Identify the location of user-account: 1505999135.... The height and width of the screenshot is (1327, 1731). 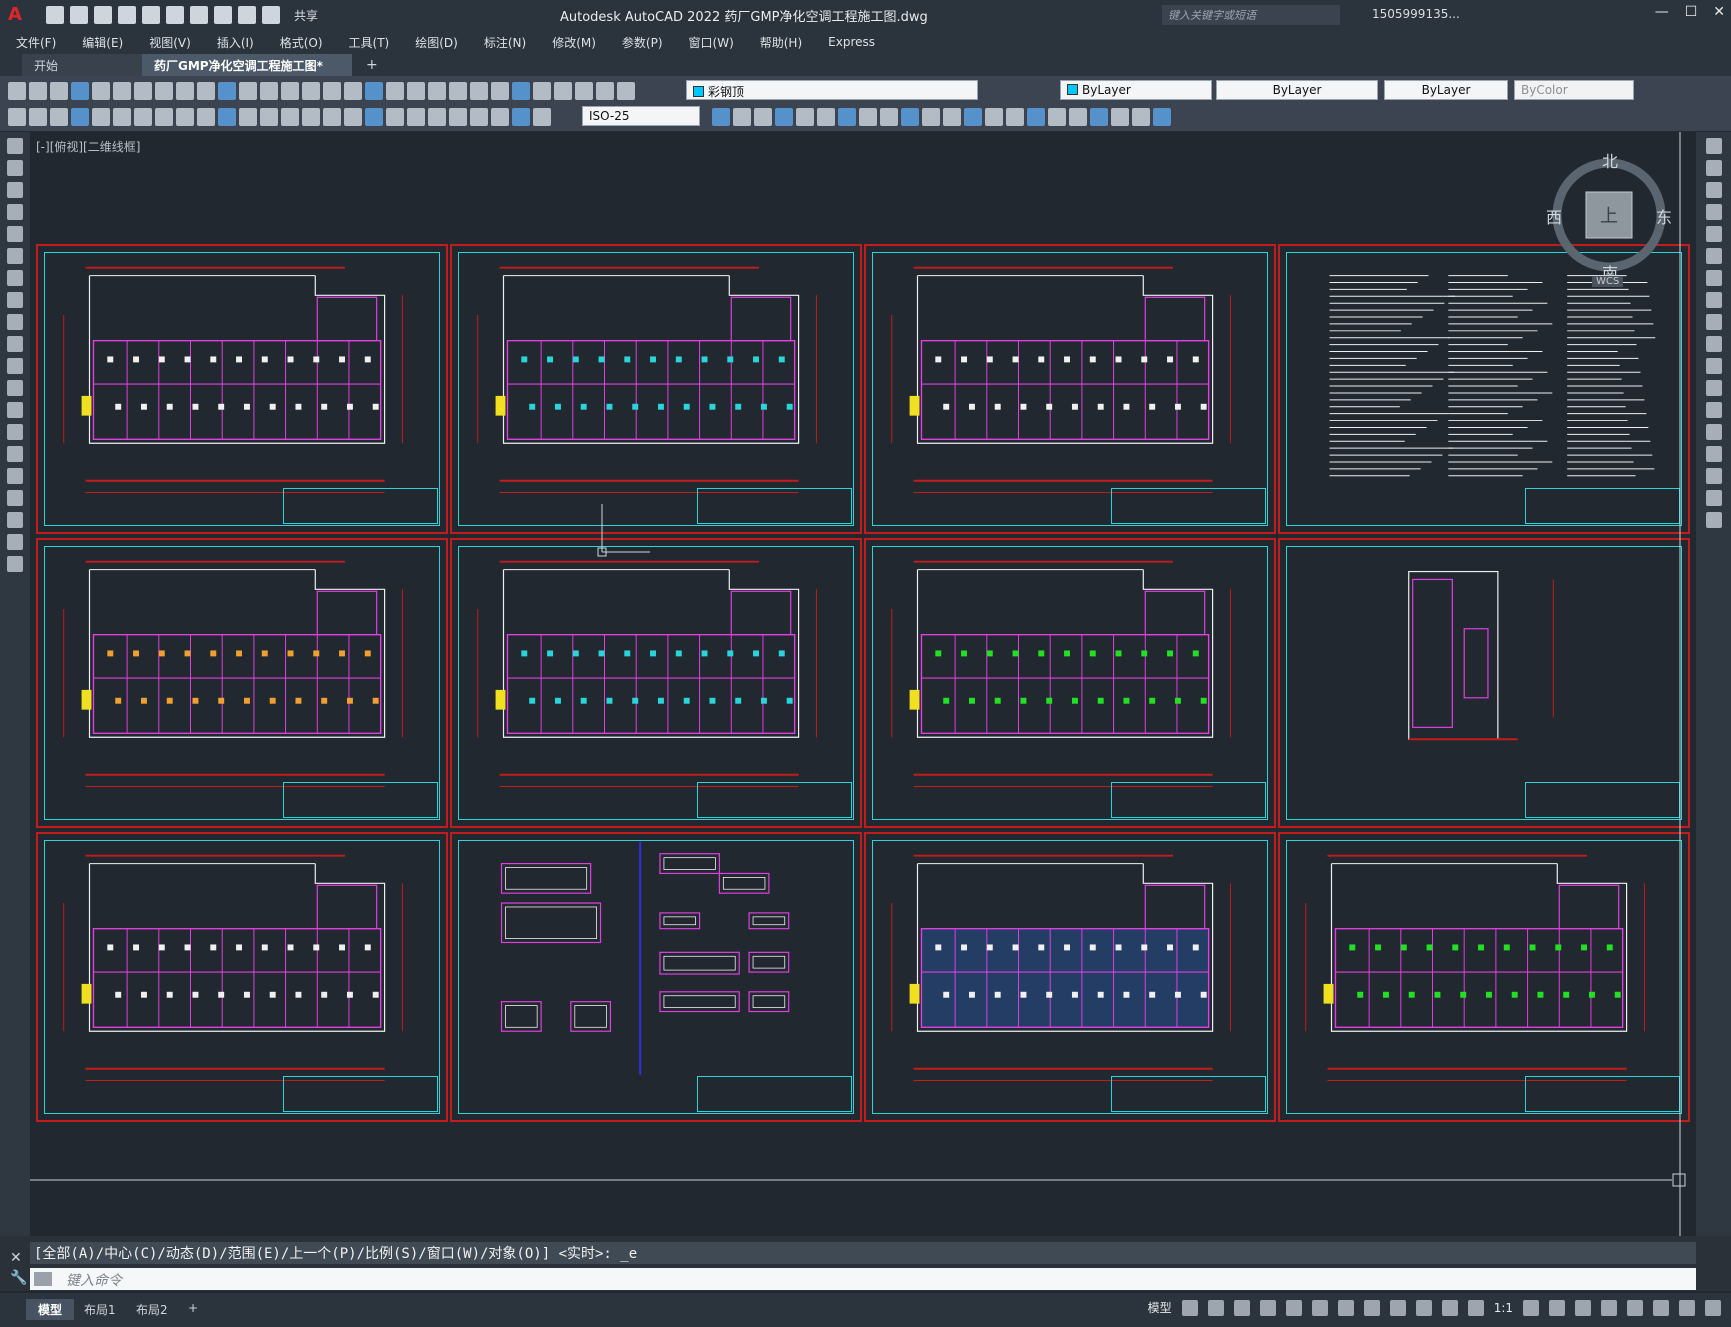
(1416, 14).